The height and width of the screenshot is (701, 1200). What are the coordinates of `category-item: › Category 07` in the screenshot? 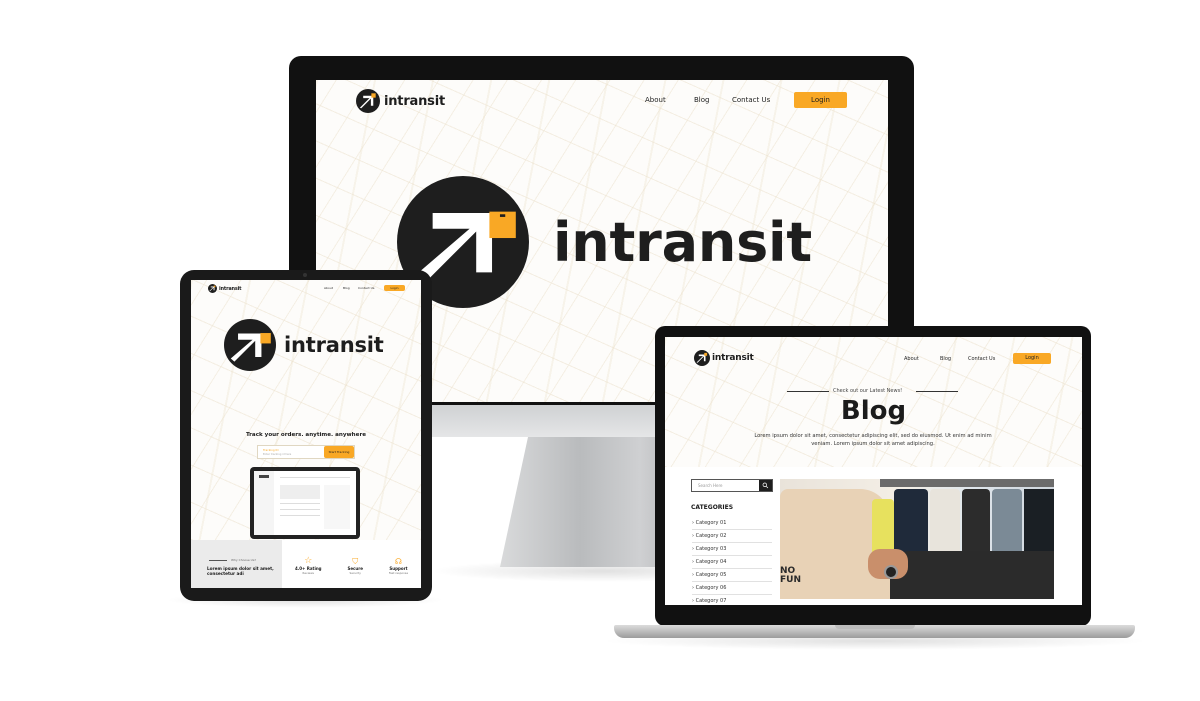 It's located at (732, 600).